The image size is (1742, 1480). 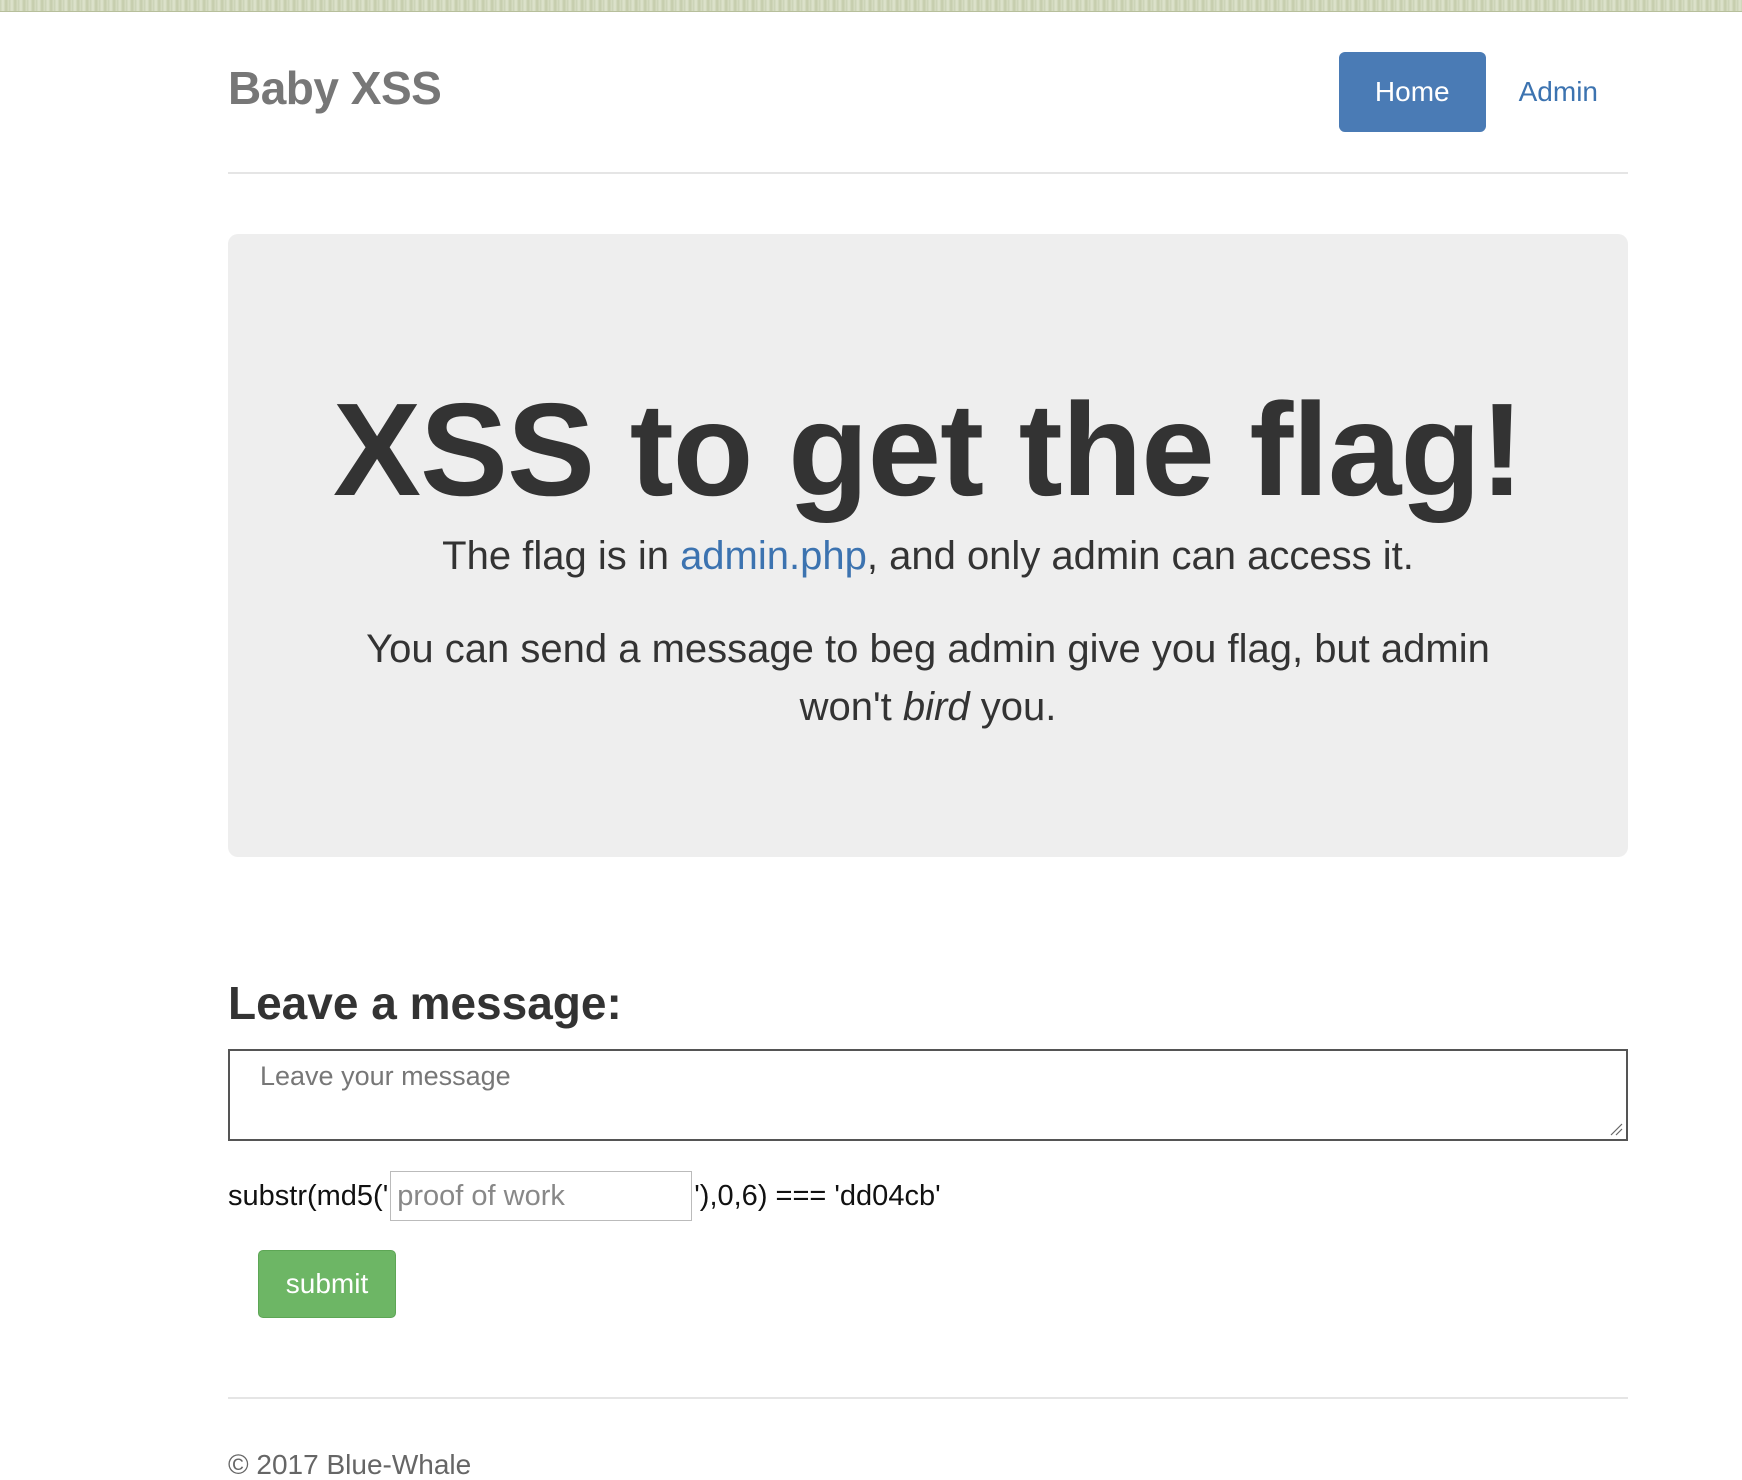 What do you see at coordinates (561, 556) in the screenshot?
I see `flag-location-prefix: The flag is in` at bounding box center [561, 556].